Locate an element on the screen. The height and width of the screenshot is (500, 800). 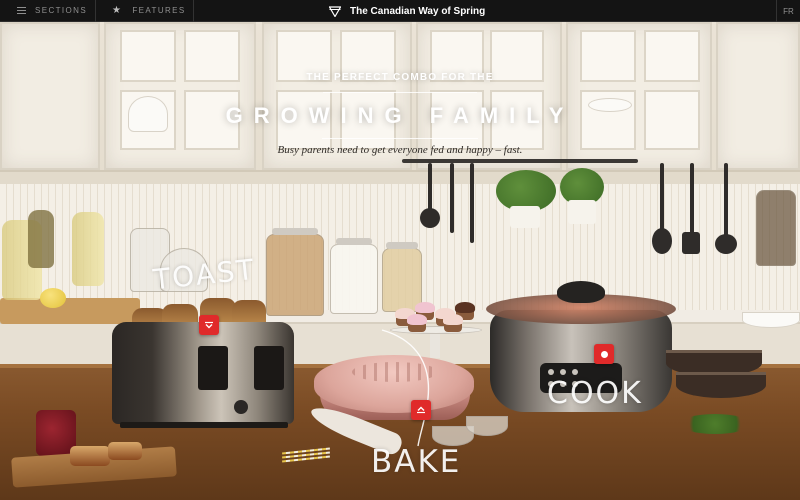
toaster-hotspot-button is located at coordinates (209, 325).